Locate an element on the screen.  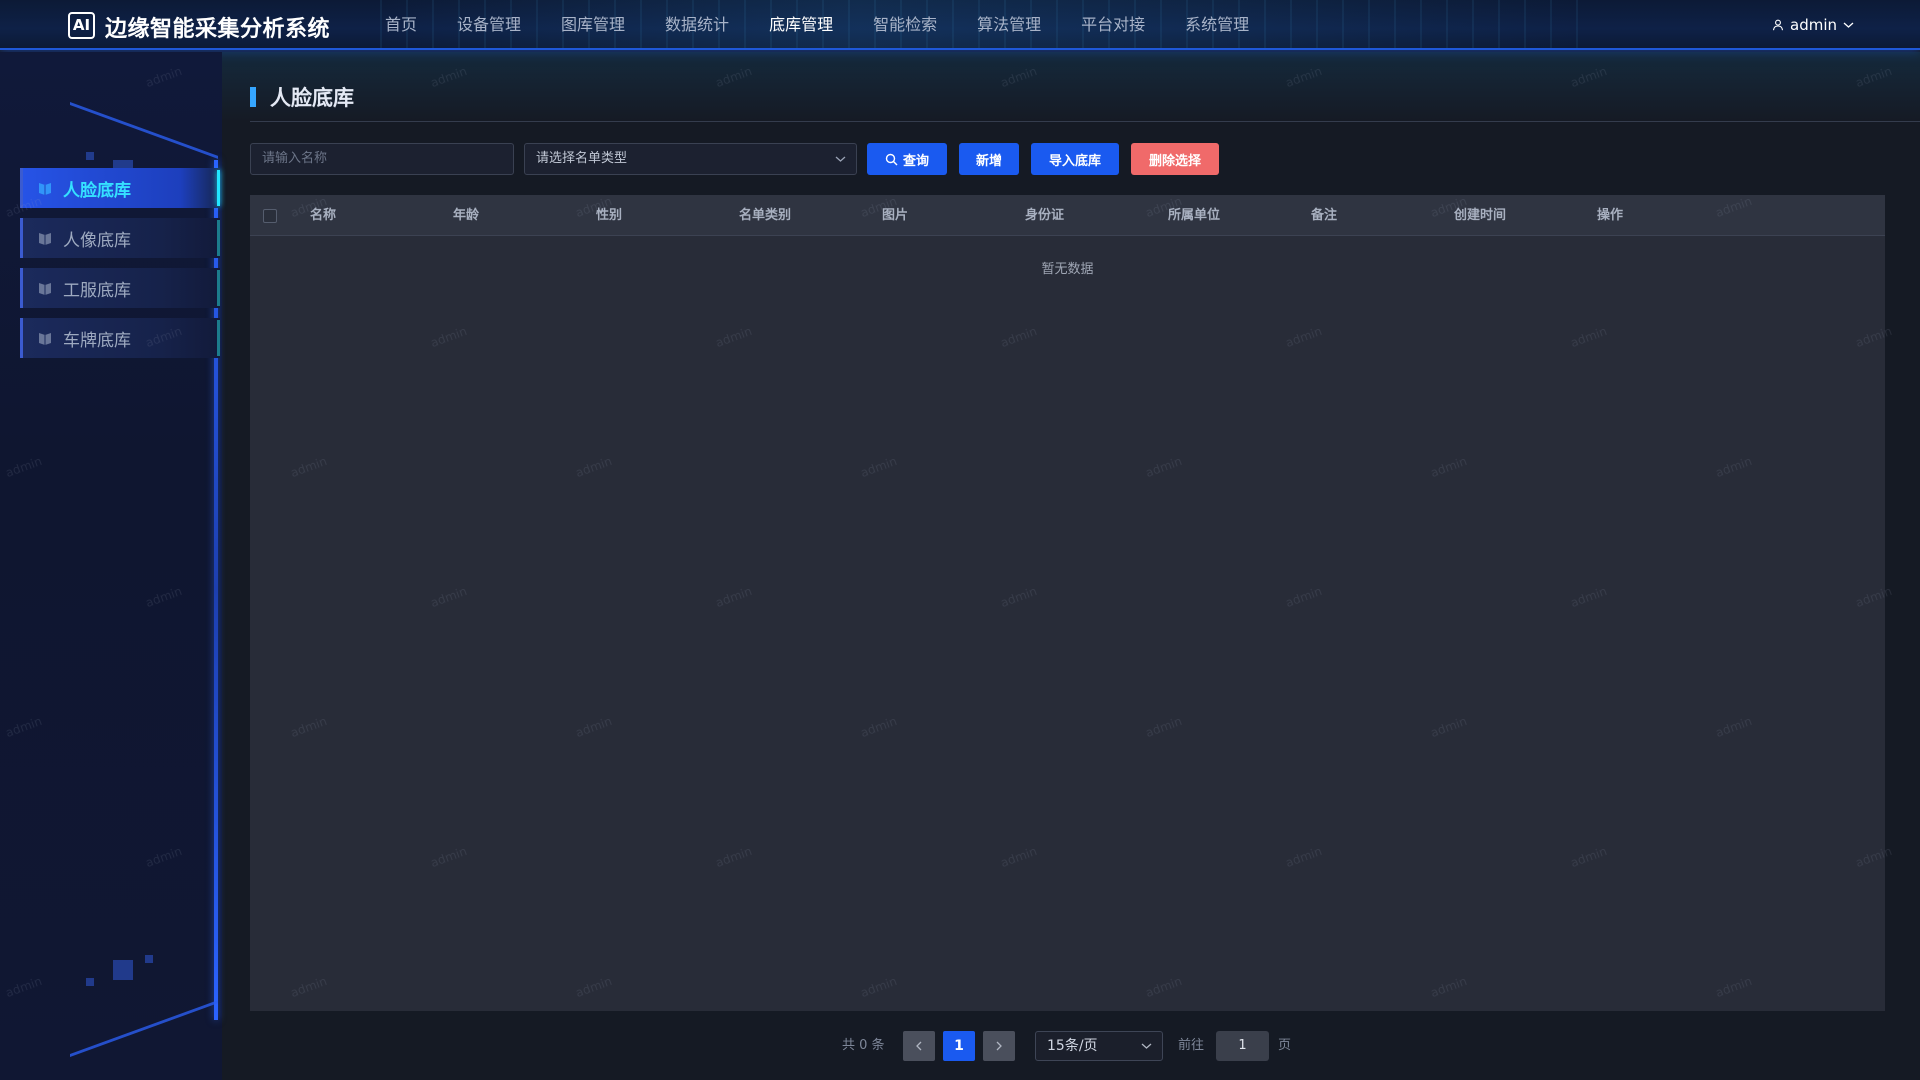
delete-selected-button: 删除选择 is located at coordinates (1175, 159).